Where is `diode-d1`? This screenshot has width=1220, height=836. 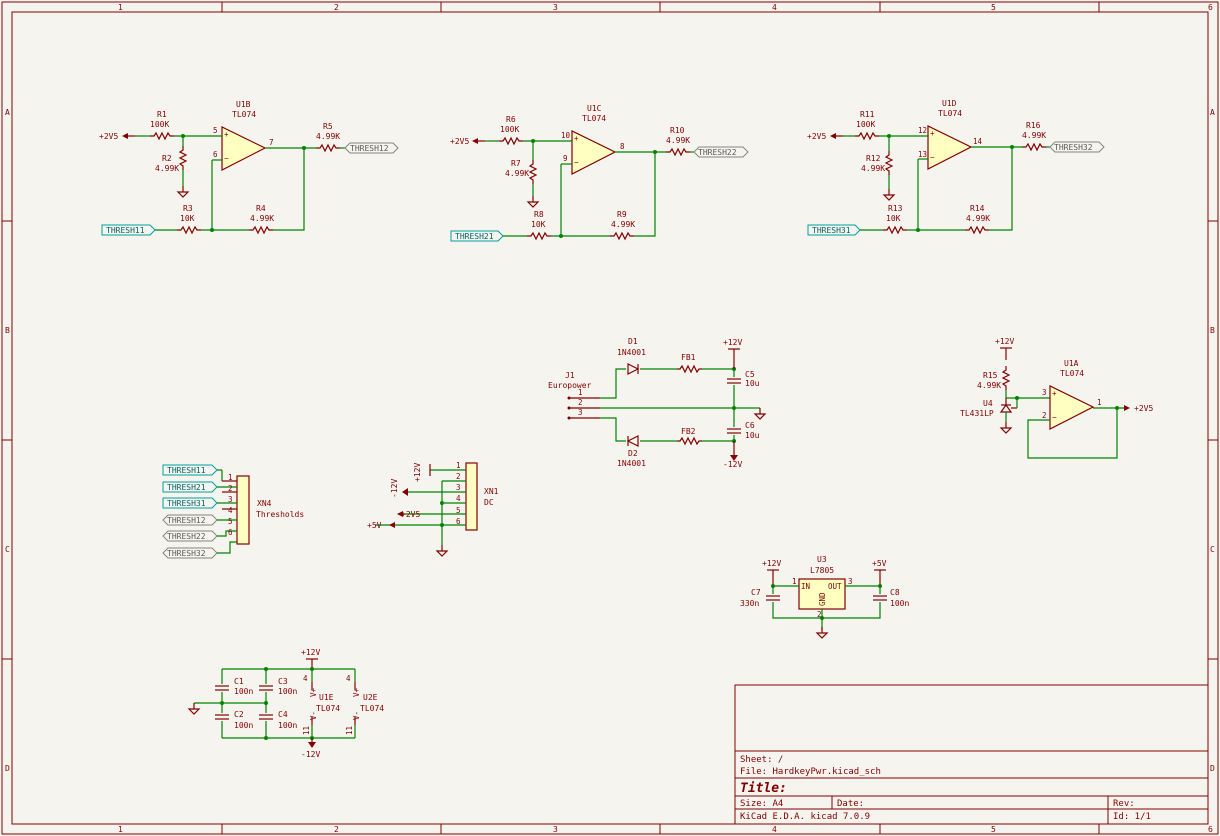 diode-d1 is located at coordinates (633, 369).